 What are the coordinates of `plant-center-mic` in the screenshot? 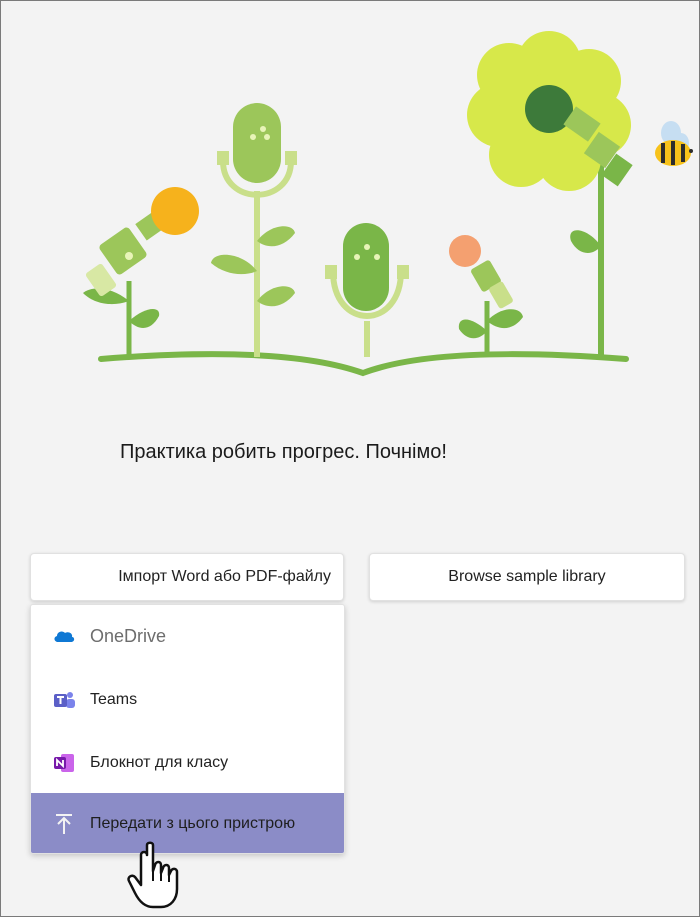 It's located at (367, 290).